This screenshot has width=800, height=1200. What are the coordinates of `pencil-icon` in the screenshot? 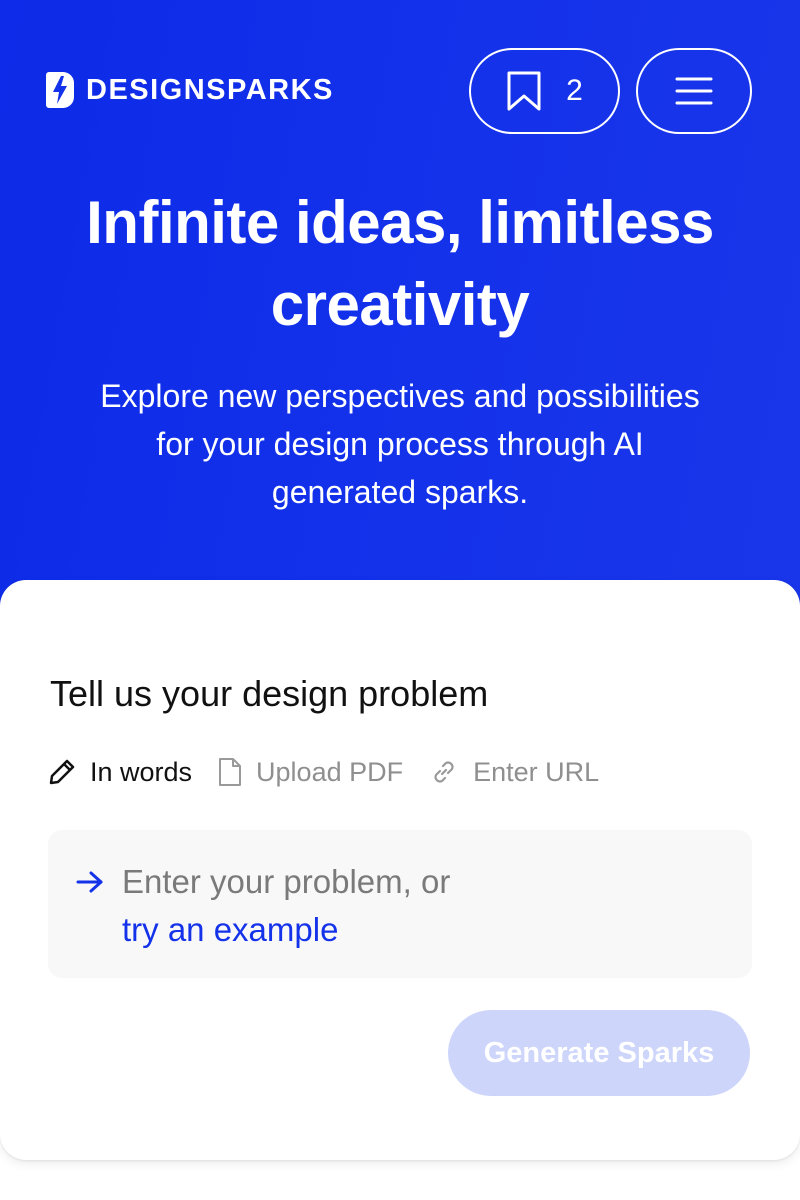 It's located at (62, 772).